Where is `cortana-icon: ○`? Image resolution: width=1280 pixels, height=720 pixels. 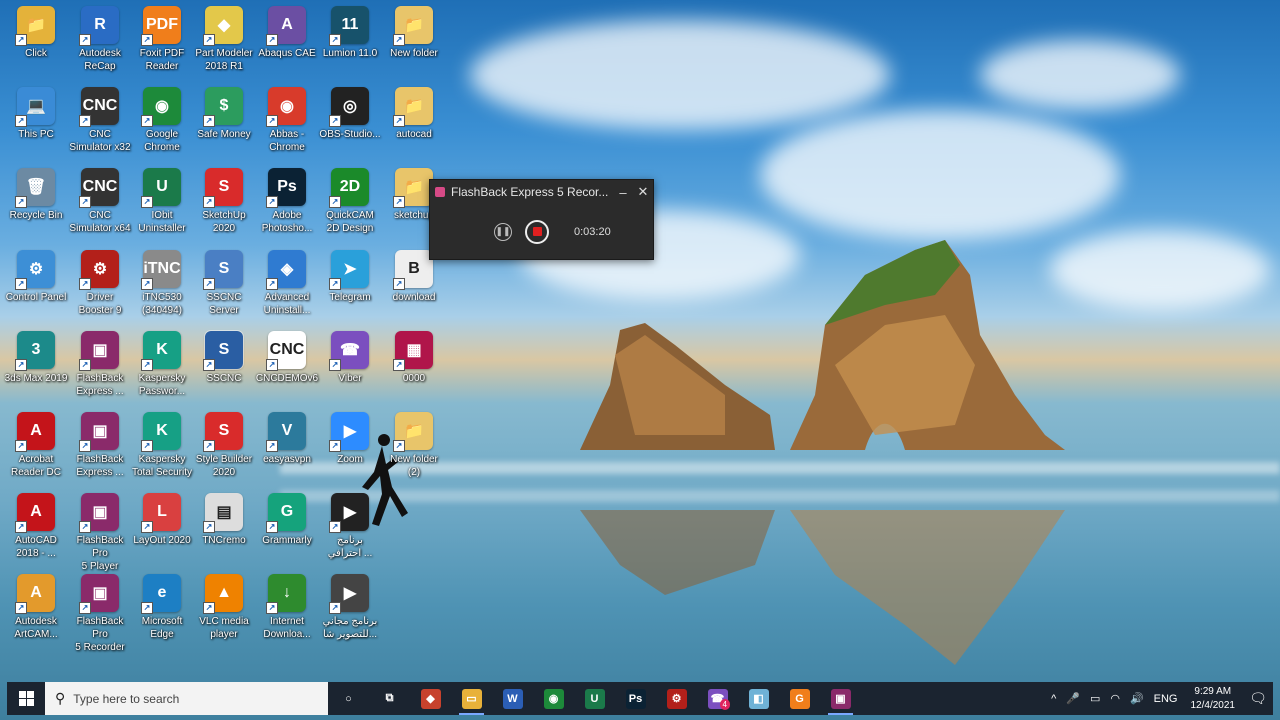 cortana-icon: ○ is located at coordinates (348, 698).